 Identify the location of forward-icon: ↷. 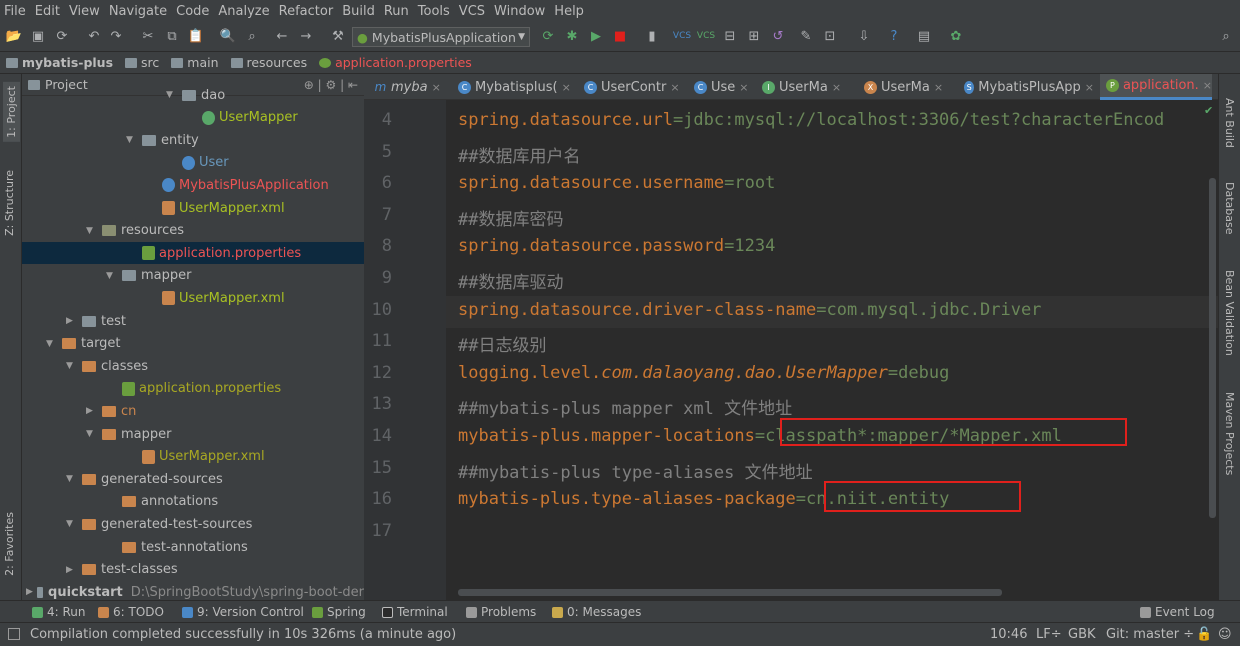
(116, 36).